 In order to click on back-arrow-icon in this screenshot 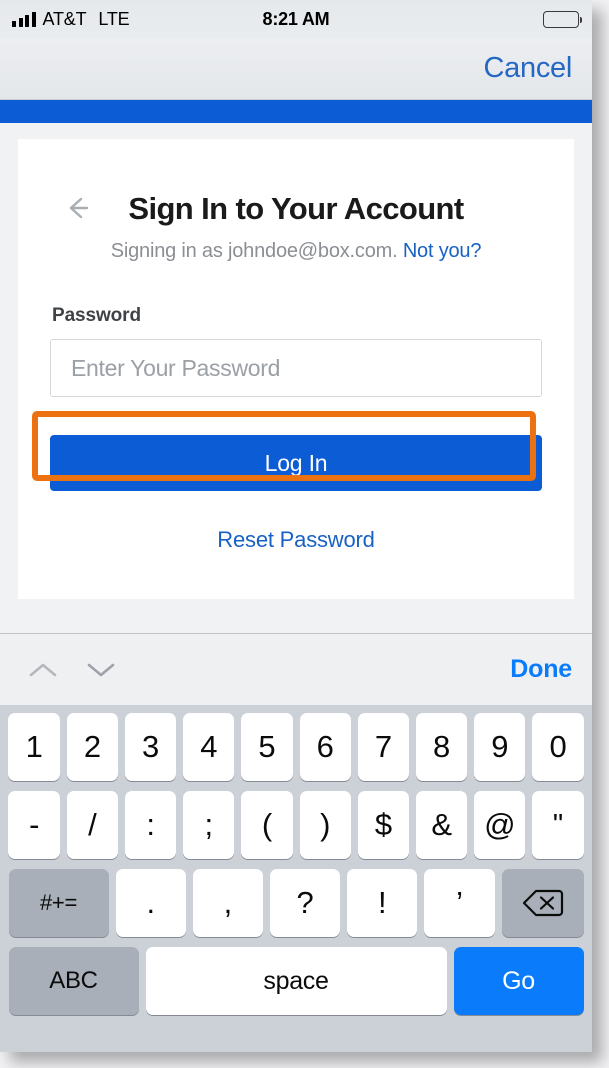, I will do `click(77, 208)`.